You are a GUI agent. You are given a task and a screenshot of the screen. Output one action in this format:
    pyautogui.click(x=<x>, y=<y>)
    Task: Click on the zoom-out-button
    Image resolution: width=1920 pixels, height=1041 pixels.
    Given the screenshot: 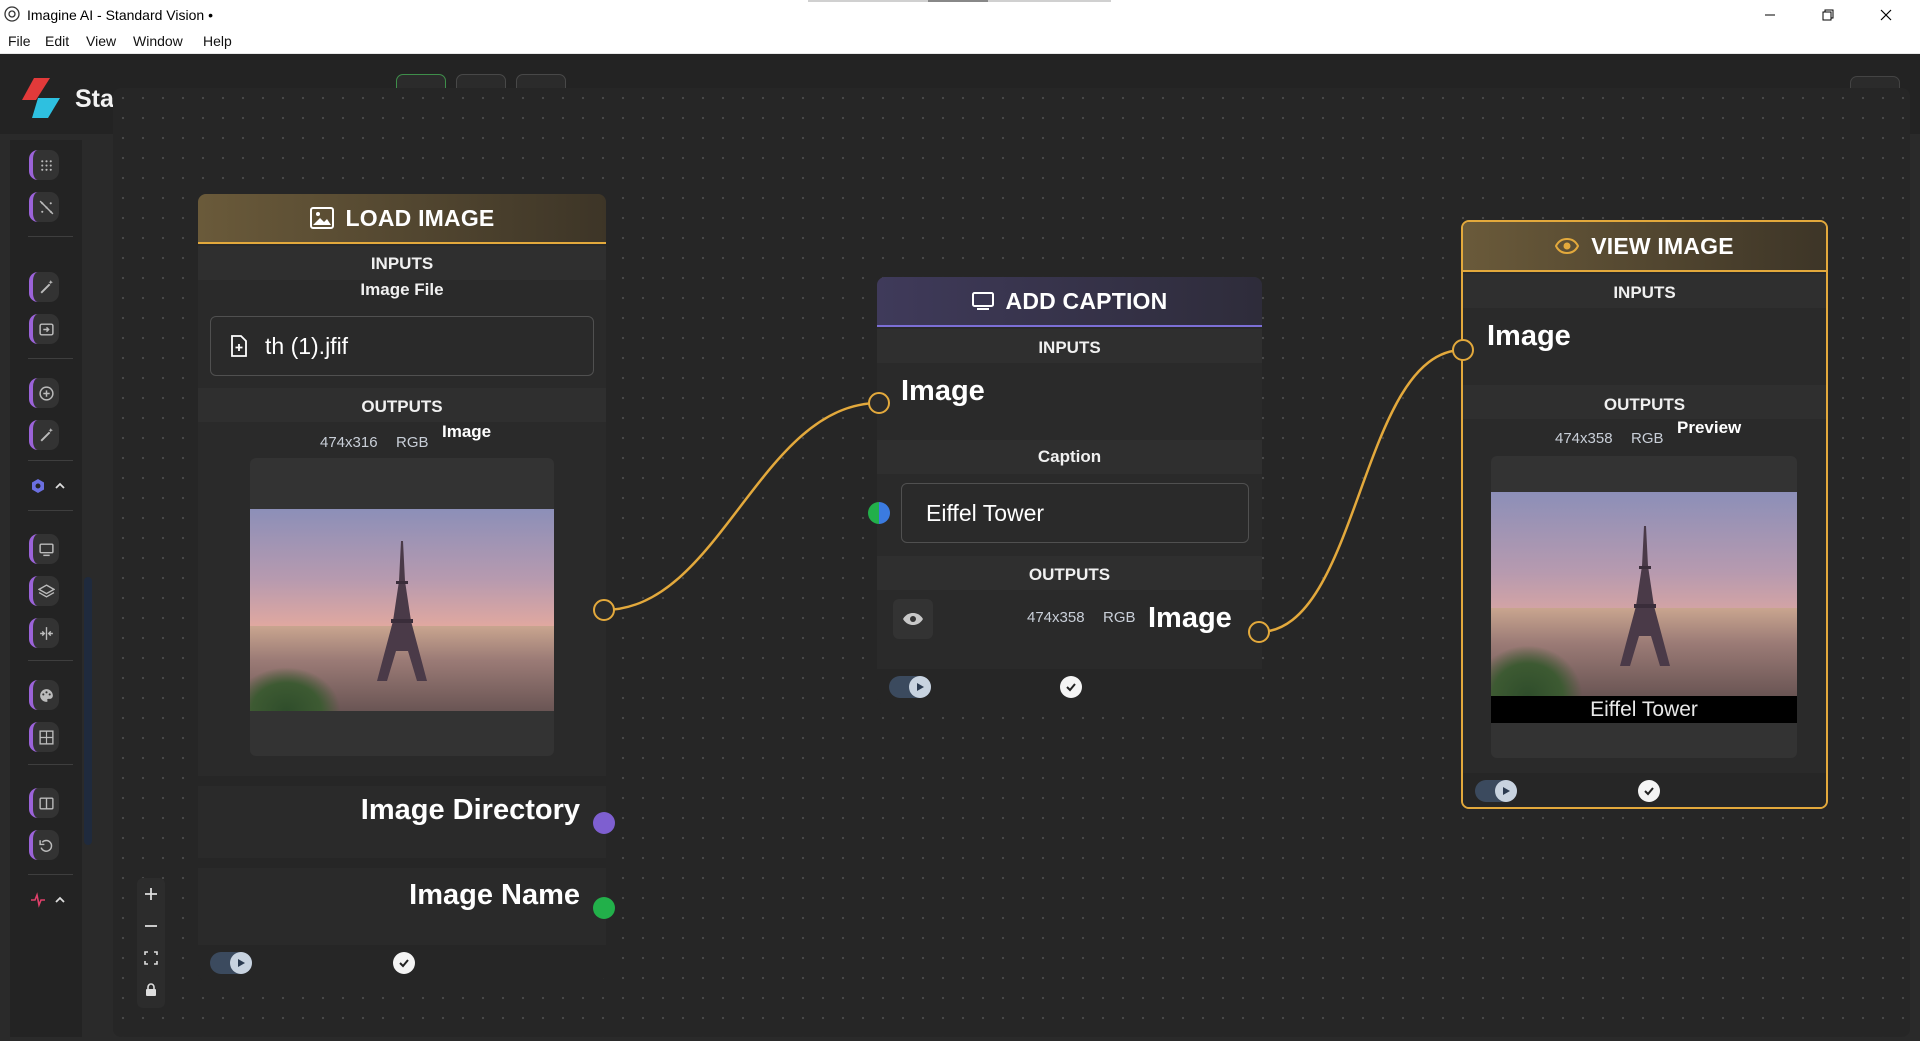 What is the action you would take?
    pyautogui.click(x=151, y=926)
    